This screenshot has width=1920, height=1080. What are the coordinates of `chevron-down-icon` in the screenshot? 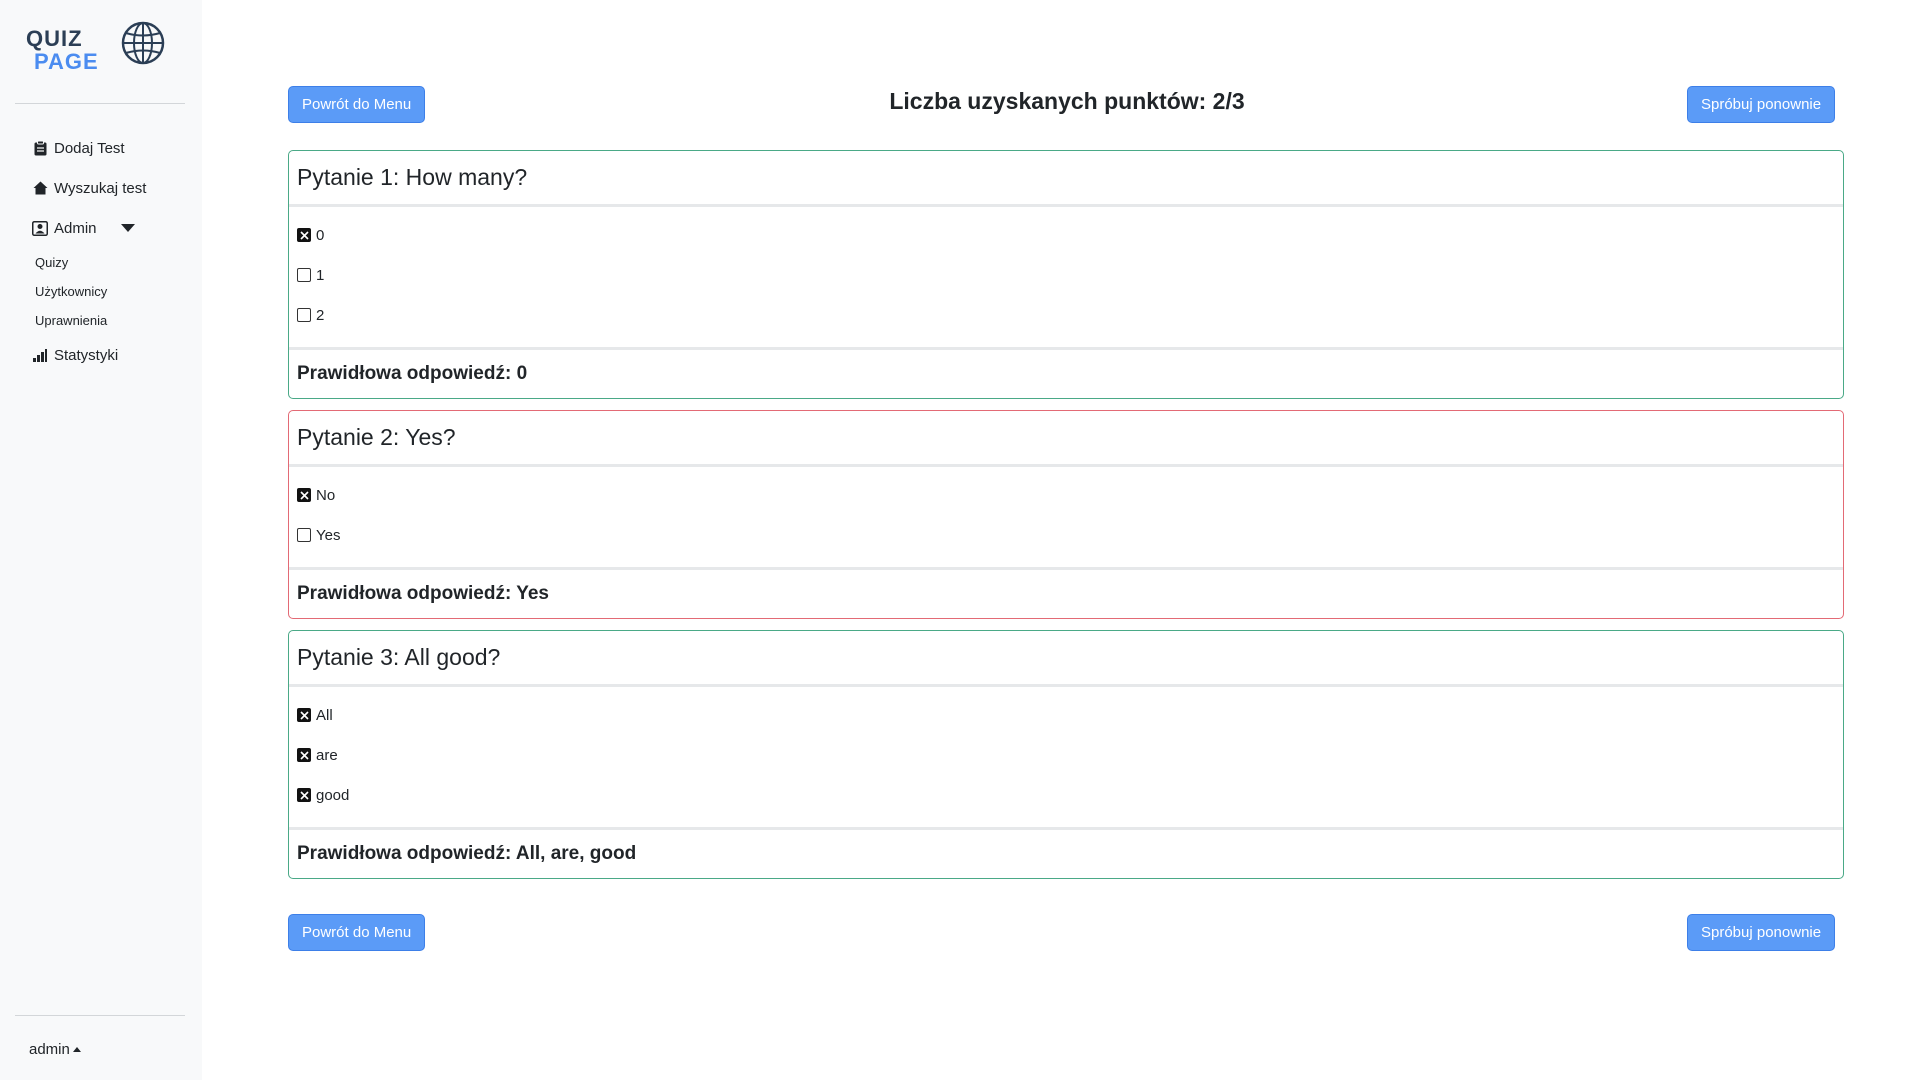 It's located at (127, 228).